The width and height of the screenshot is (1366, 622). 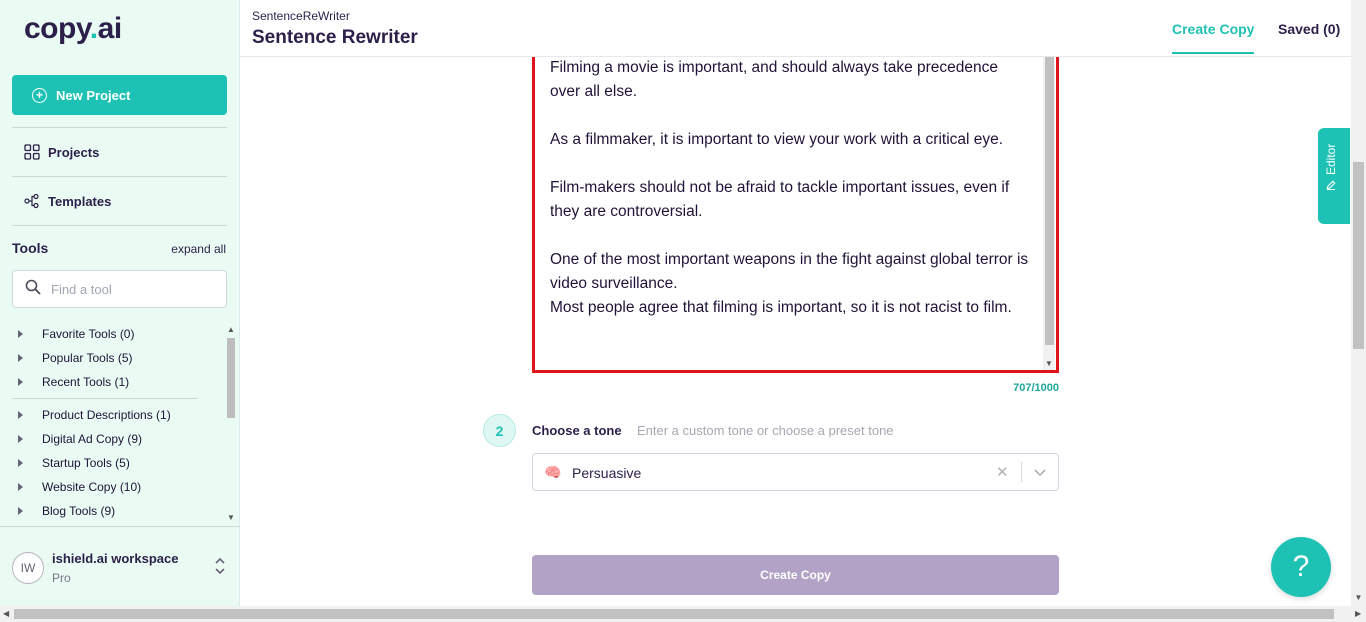 What do you see at coordinates (1331, 187) in the screenshot?
I see `pencil-icon` at bounding box center [1331, 187].